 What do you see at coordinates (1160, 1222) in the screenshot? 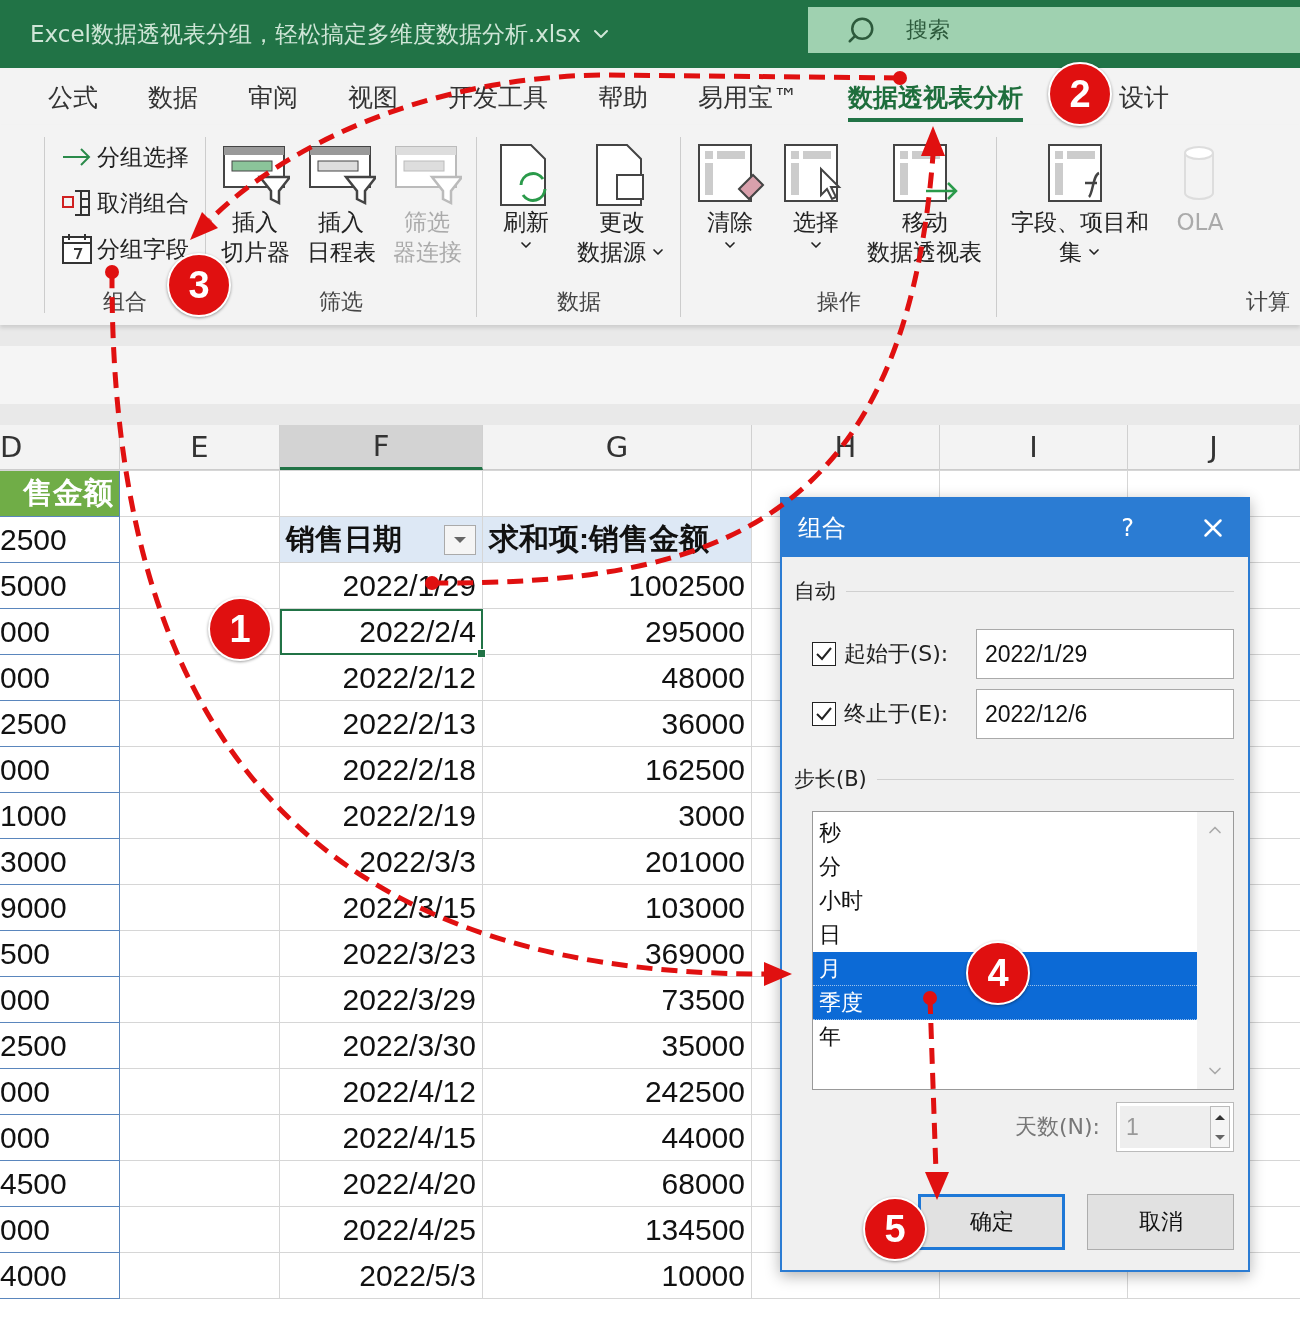
I see `dialog-button: 取消` at bounding box center [1160, 1222].